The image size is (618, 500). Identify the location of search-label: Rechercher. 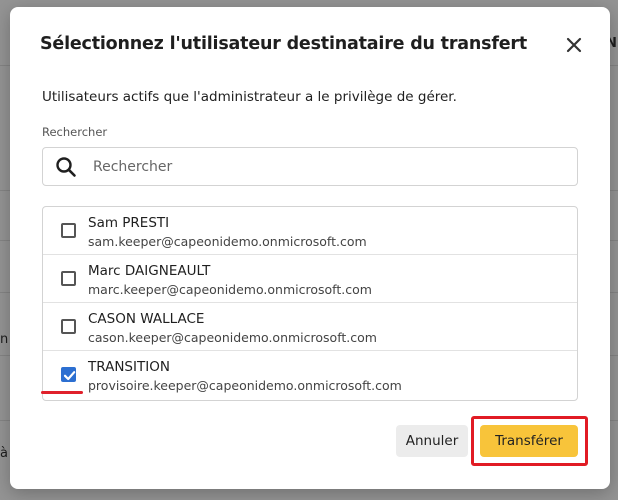
(75, 132).